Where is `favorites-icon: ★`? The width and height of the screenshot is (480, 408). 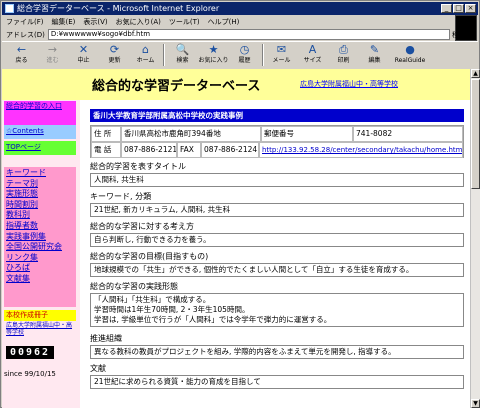 favorites-icon: ★ is located at coordinates (213, 49).